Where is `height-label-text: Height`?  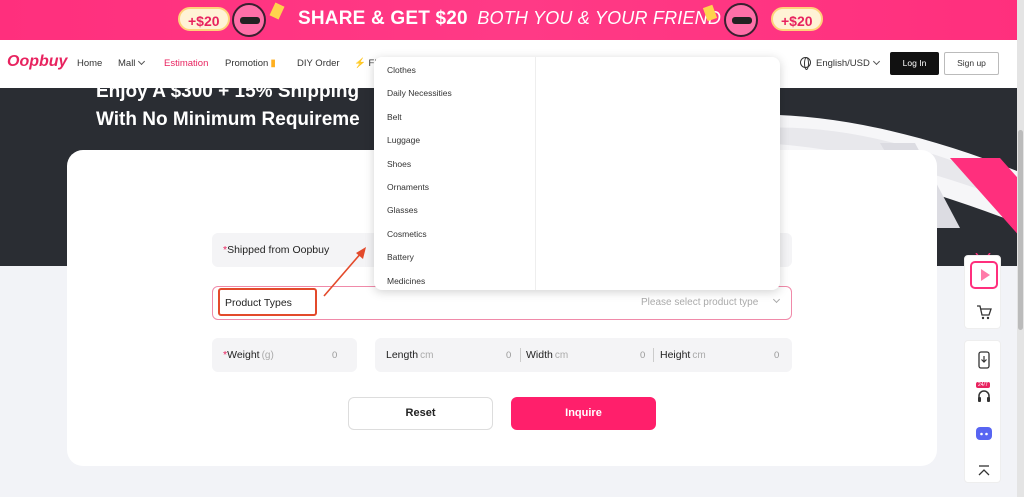 height-label-text: Height is located at coordinates (675, 355).